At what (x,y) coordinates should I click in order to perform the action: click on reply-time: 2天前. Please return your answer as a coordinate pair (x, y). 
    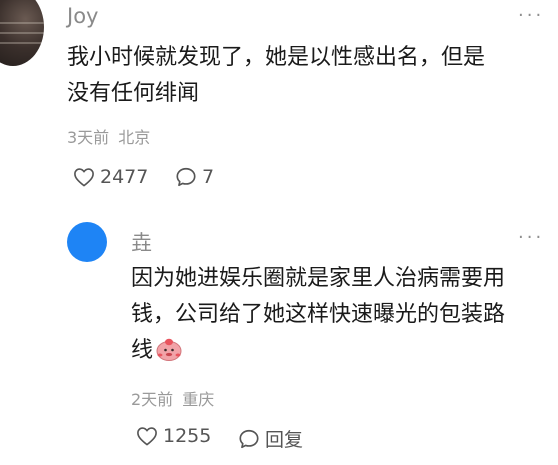
    Looking at the image, I should click on (152, 399).